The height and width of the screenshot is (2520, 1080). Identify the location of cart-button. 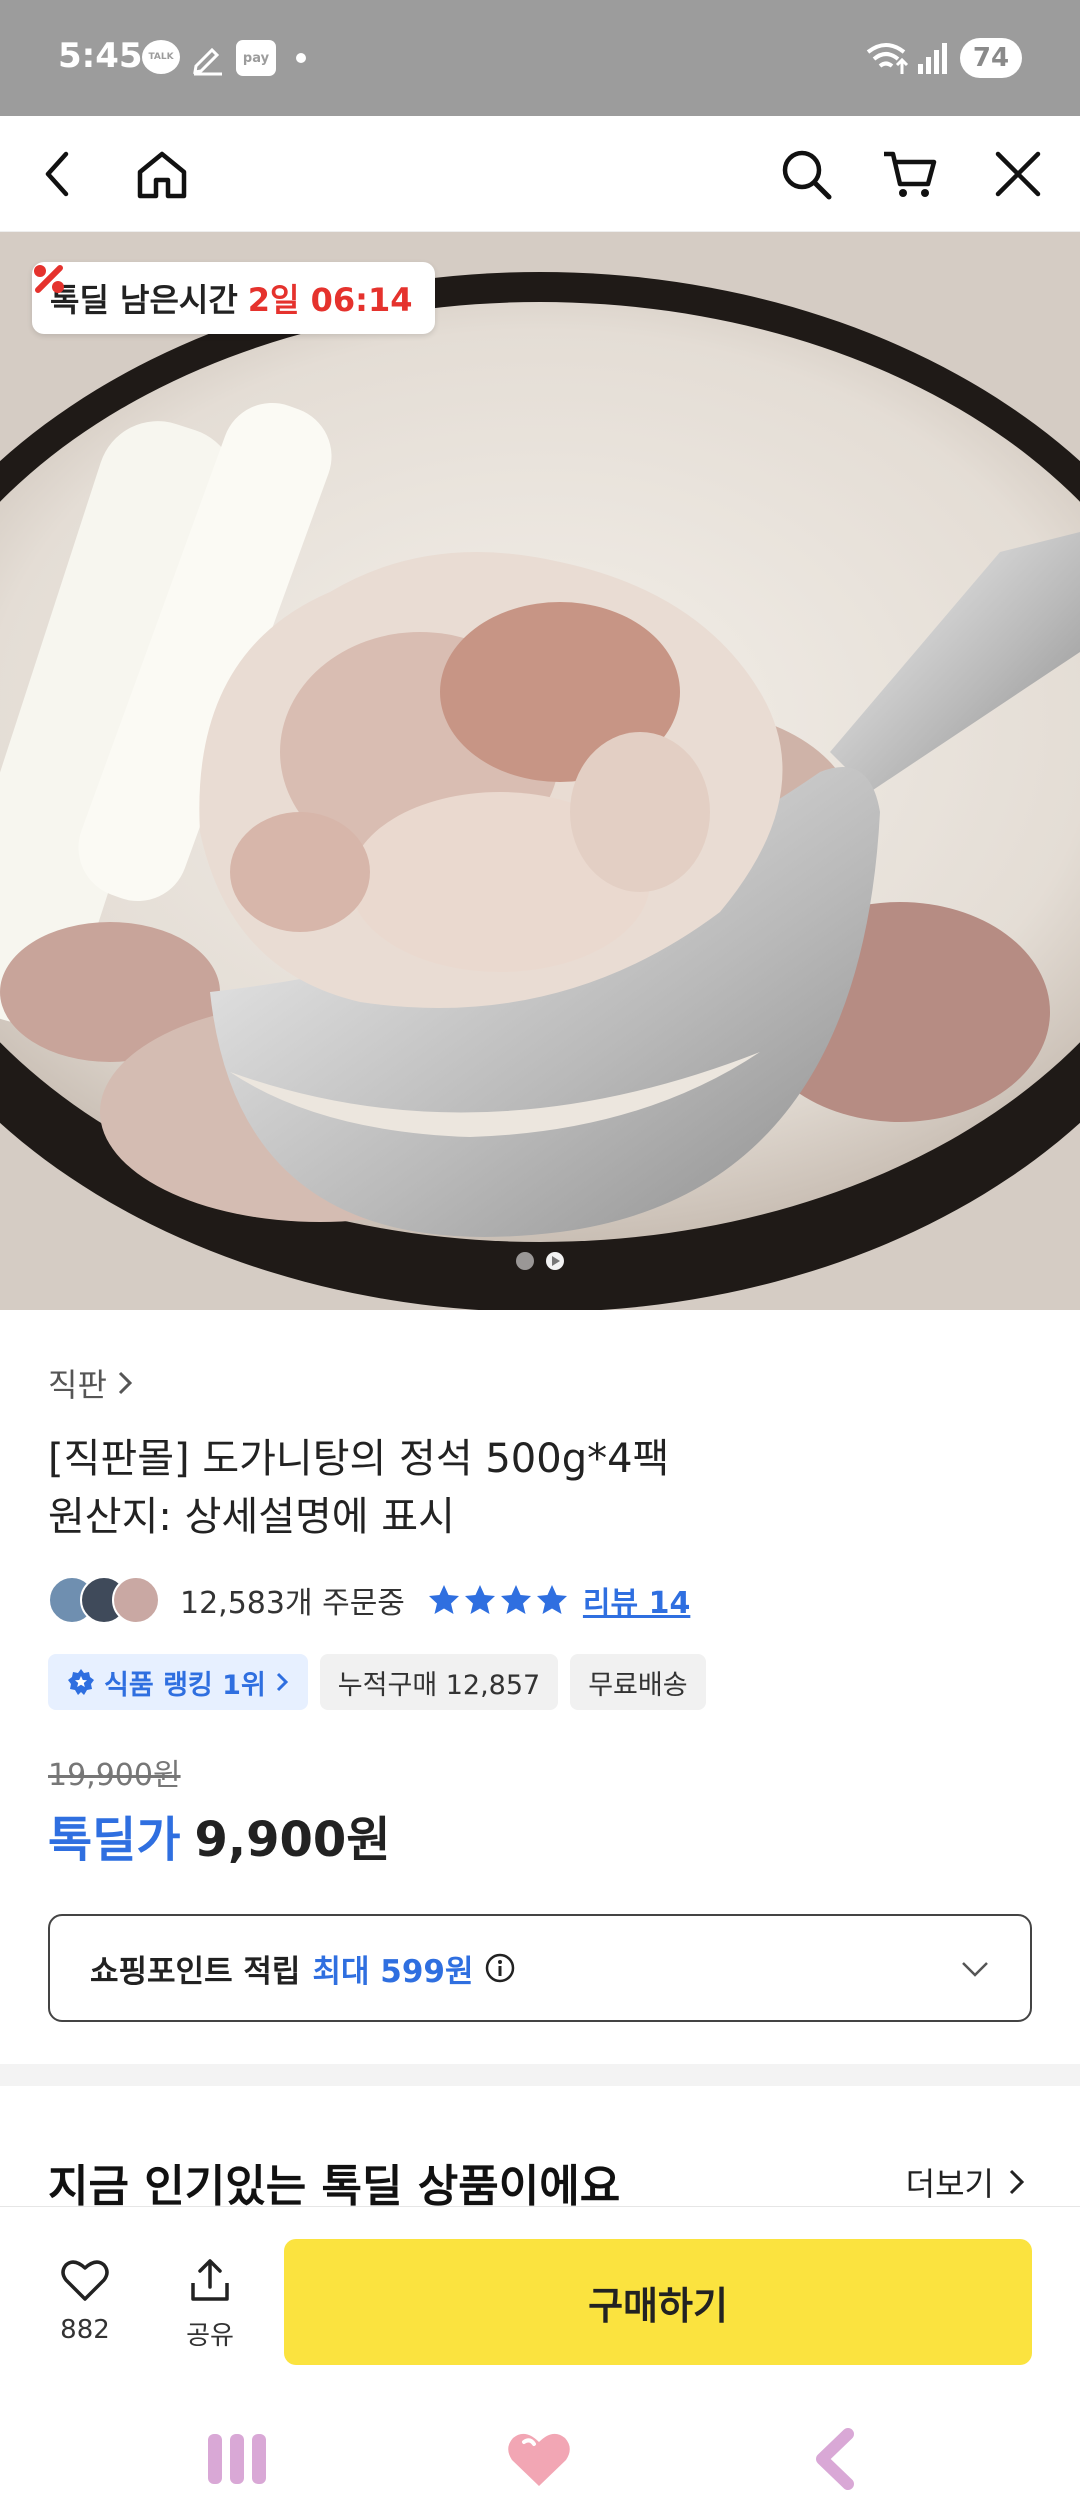
(910, 174).